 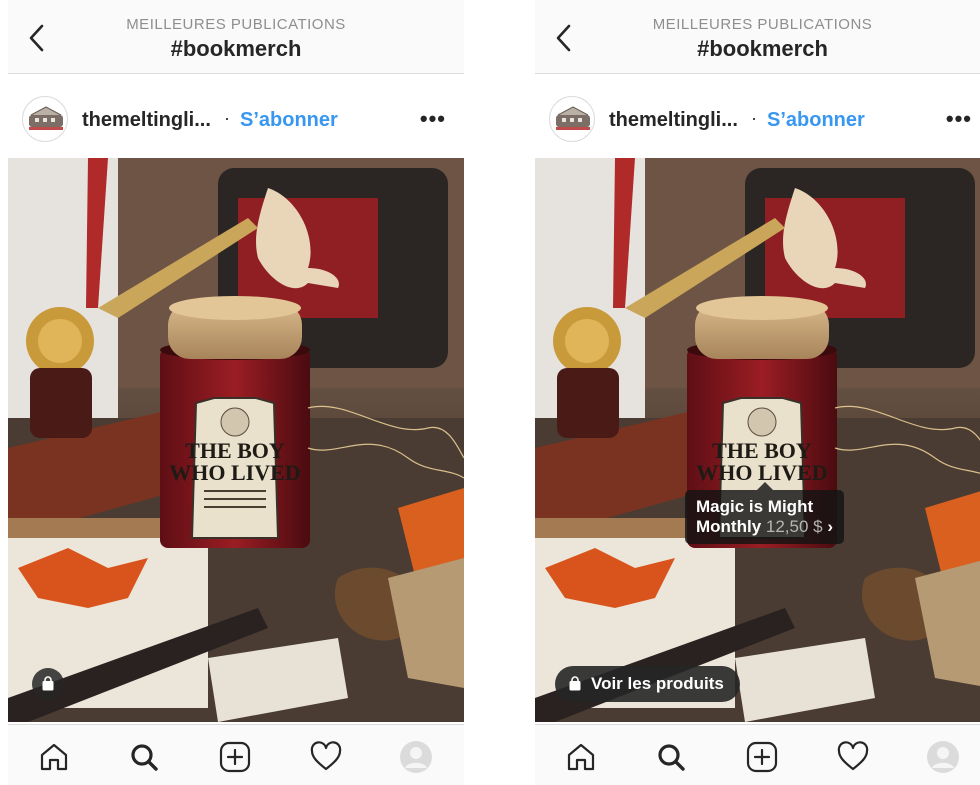 What do you see at coordinates (830, 526) in the screenshot?
I see `chevron-right-icon: ›` at bounding box center [830, 526].